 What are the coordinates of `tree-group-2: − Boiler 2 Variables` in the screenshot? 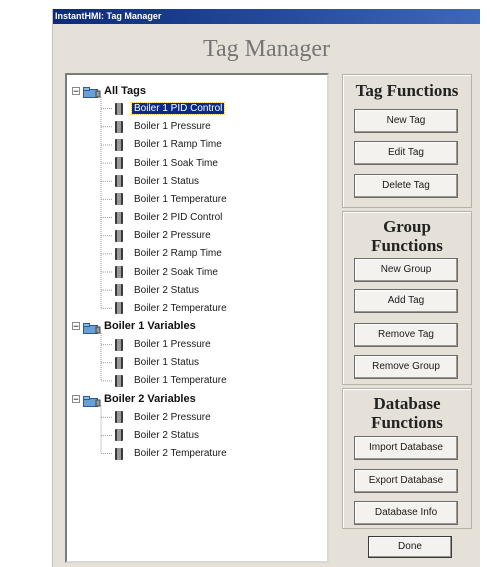 It's located at (134, 399).